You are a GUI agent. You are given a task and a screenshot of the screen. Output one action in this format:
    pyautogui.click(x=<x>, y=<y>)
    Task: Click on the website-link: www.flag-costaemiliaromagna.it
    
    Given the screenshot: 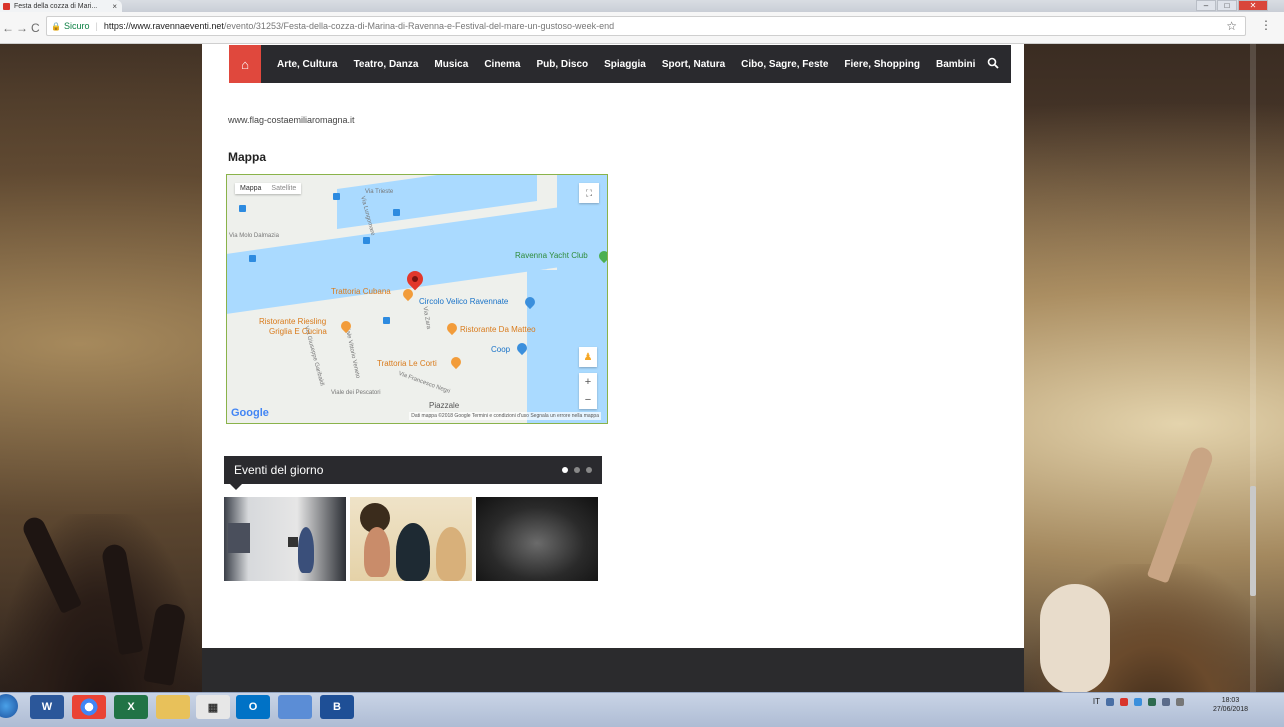 What is the action you would take?
    pyautogui.click(x=291, y=120)
    